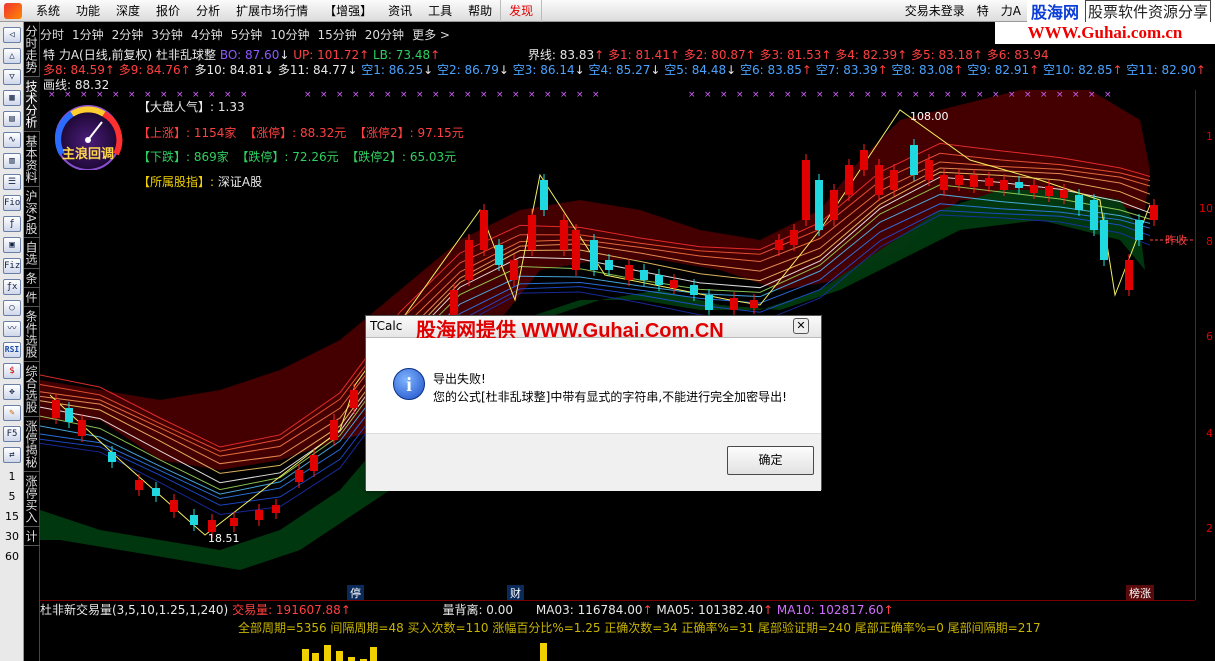 This screenshot has width=1215, height=661. Describe the element at coordinates (208, 11) in the screenshot. I see `menu-analysis: 分析` at that location.